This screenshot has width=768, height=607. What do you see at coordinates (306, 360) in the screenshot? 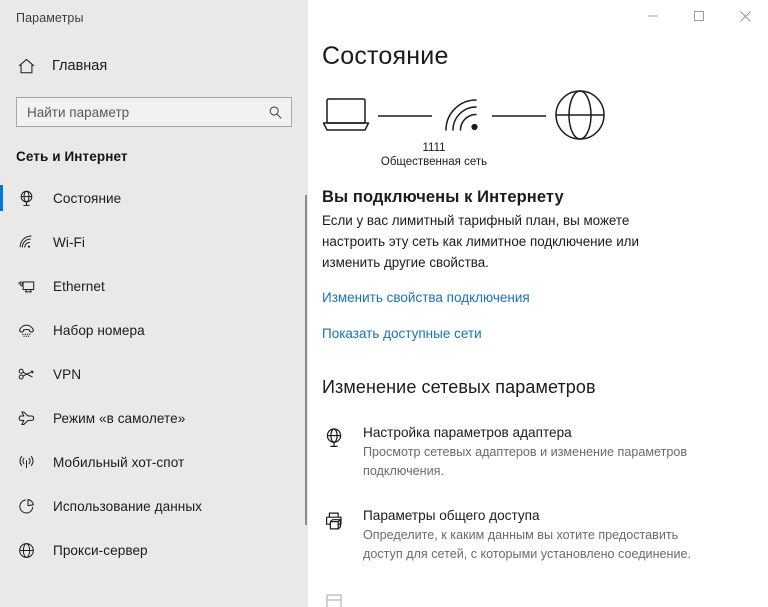
I see `sidebar-scrollbar` at bounding box center [306, 360].